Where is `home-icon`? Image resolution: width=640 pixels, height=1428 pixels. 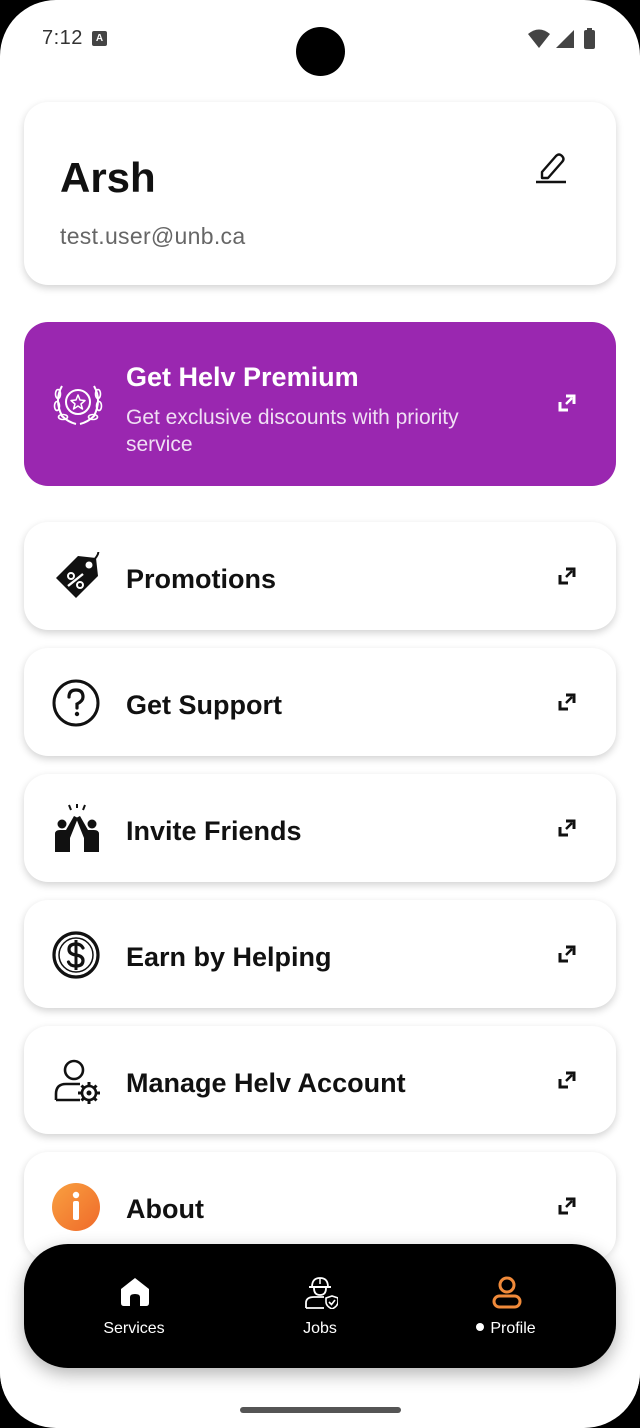 home-icon is located at coordinates (135, 1292).